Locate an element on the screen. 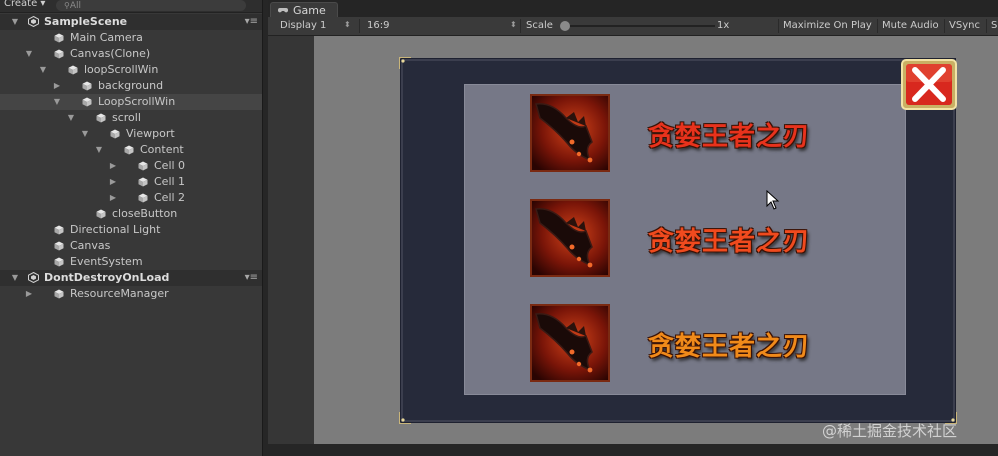  create-button: Create ▾ is located at coordinates (24, 4).